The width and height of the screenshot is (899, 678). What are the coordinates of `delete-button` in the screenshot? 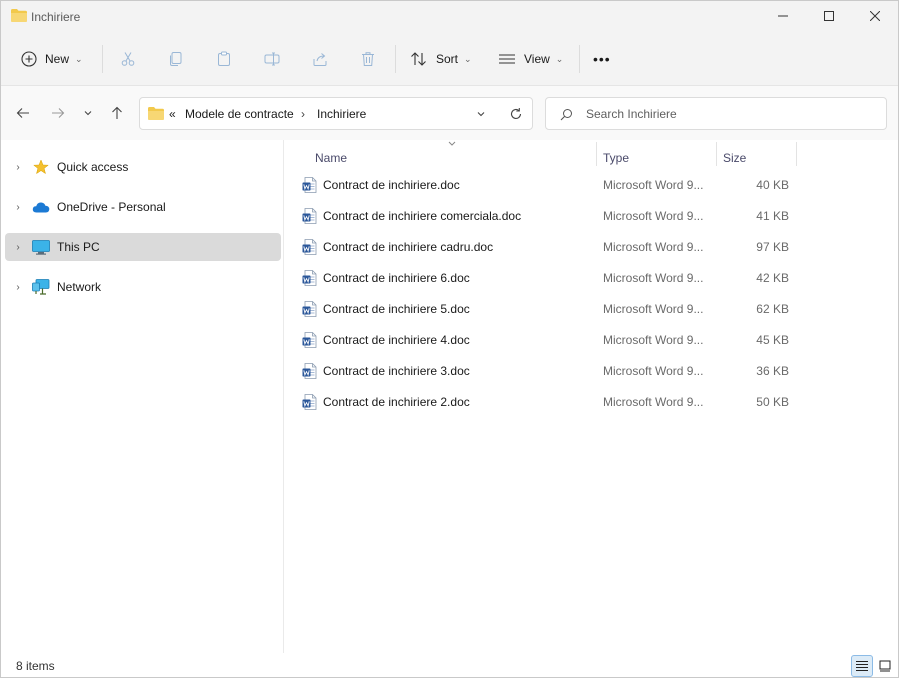 It's located at (368, 59).